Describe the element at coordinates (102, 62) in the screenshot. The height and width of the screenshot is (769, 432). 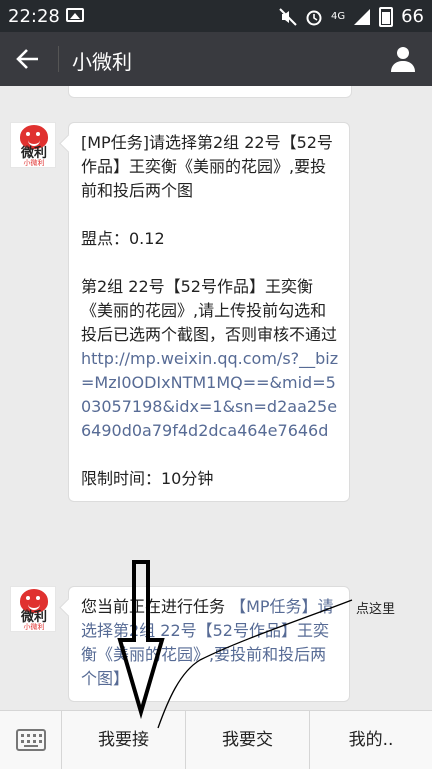
I see `page-title: 小微利` at that location.